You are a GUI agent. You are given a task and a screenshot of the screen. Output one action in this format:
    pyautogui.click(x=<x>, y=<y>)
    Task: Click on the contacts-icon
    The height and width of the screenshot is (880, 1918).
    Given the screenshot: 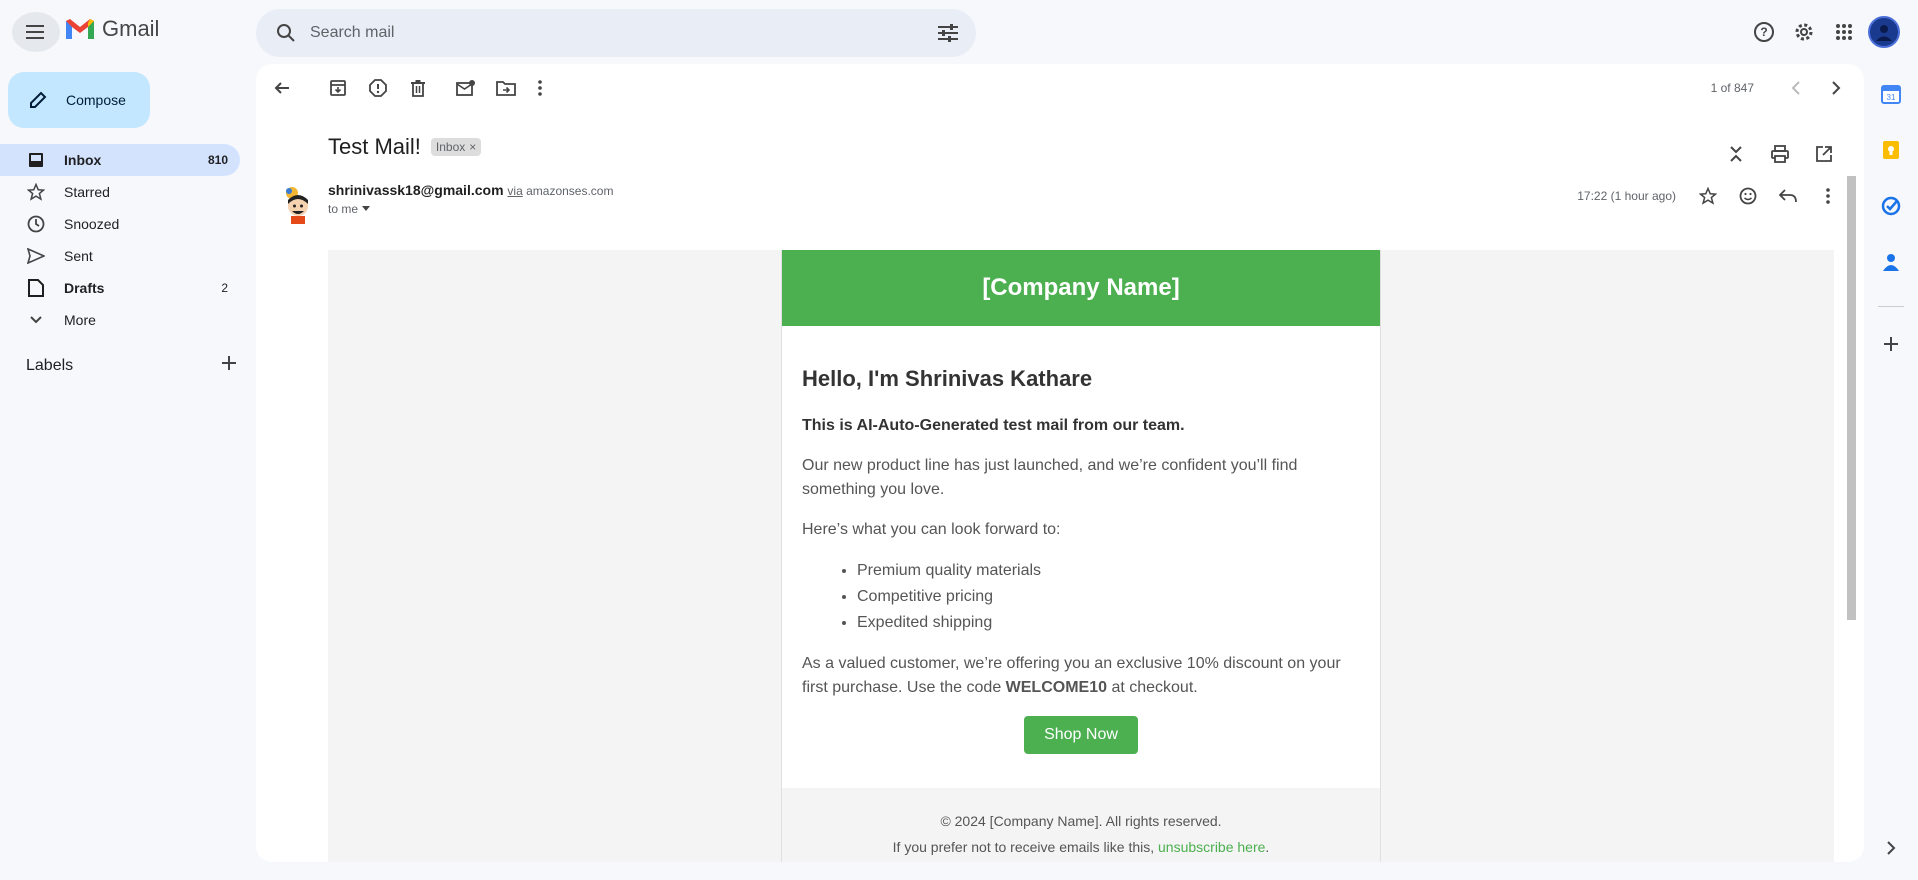 What is the action you would take?
    pyautogui.click(x=1891, y=262)
    